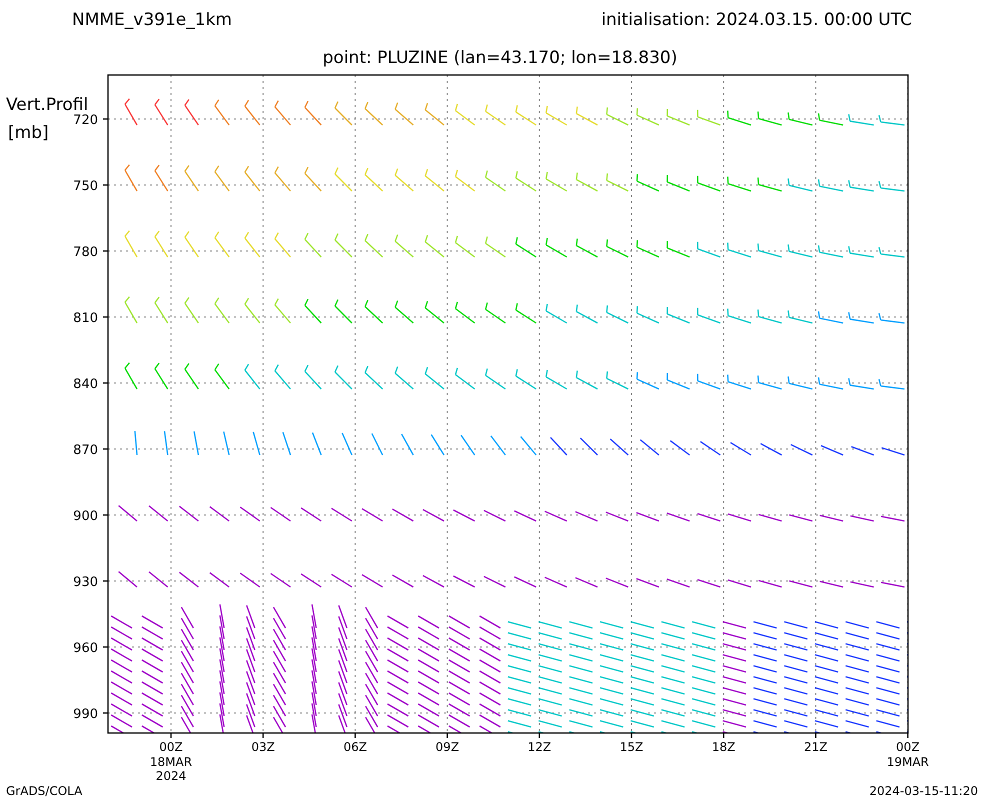  Describe the element at coordinates (923, 791) in the screenshot. I see `footer-timestamp: 2024-03-15-11:20` at that location.